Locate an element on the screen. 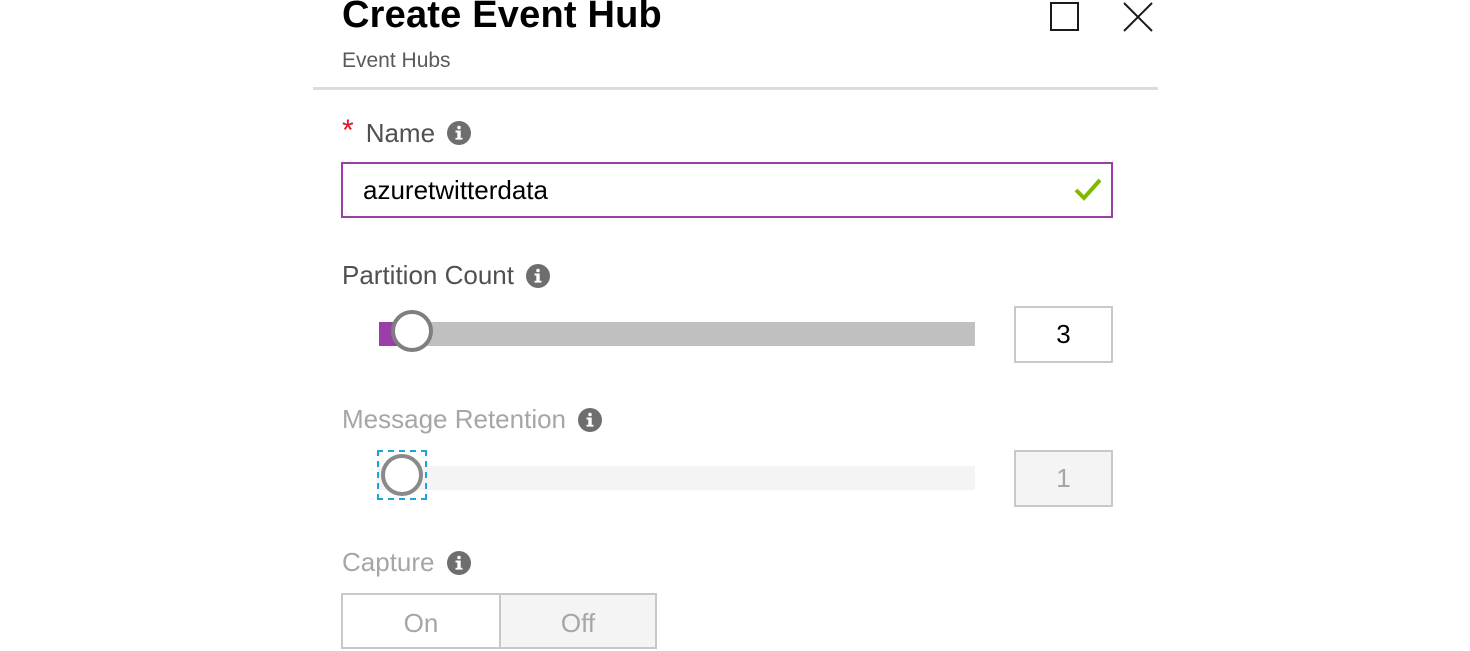 This screenshot has width=1470, height=651. name-field-container is located at coordinates (727, 190).